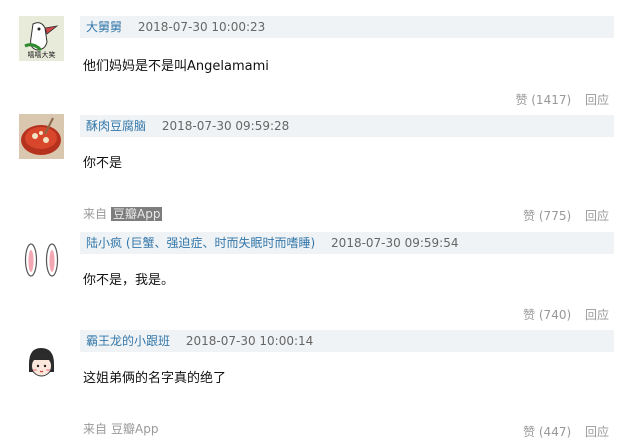  Describe the element at coordinates (220, 243) in the screenshot. I see `author-signature: (巨蟹、强迫症、时而失眠时而嗜睡)` at that location.